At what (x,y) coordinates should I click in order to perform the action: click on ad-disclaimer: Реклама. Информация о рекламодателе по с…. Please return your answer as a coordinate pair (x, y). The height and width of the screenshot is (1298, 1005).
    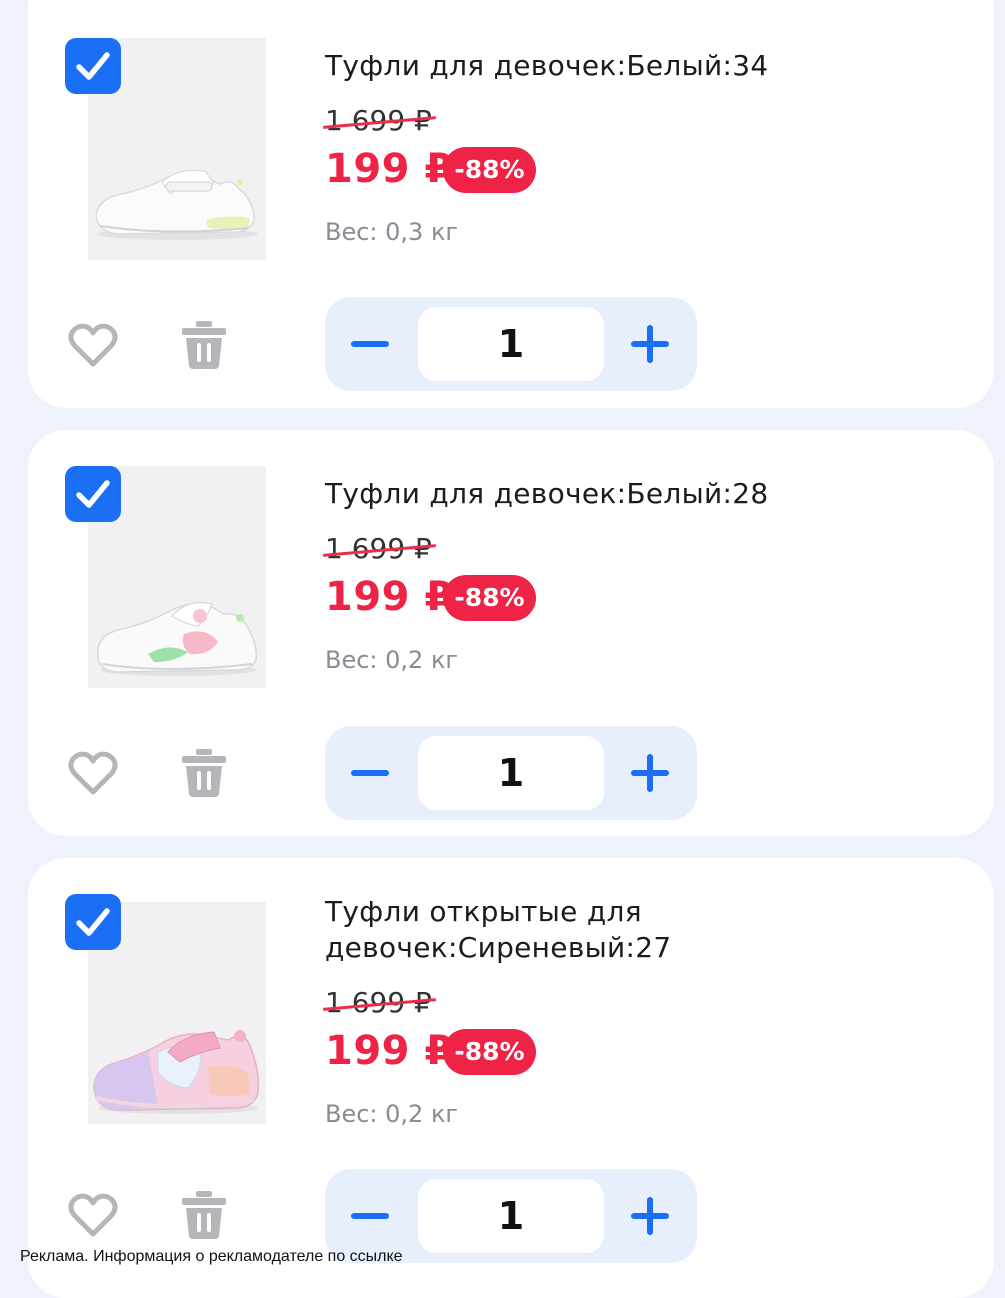
    Looking at the image, I should click on (211, 1257).